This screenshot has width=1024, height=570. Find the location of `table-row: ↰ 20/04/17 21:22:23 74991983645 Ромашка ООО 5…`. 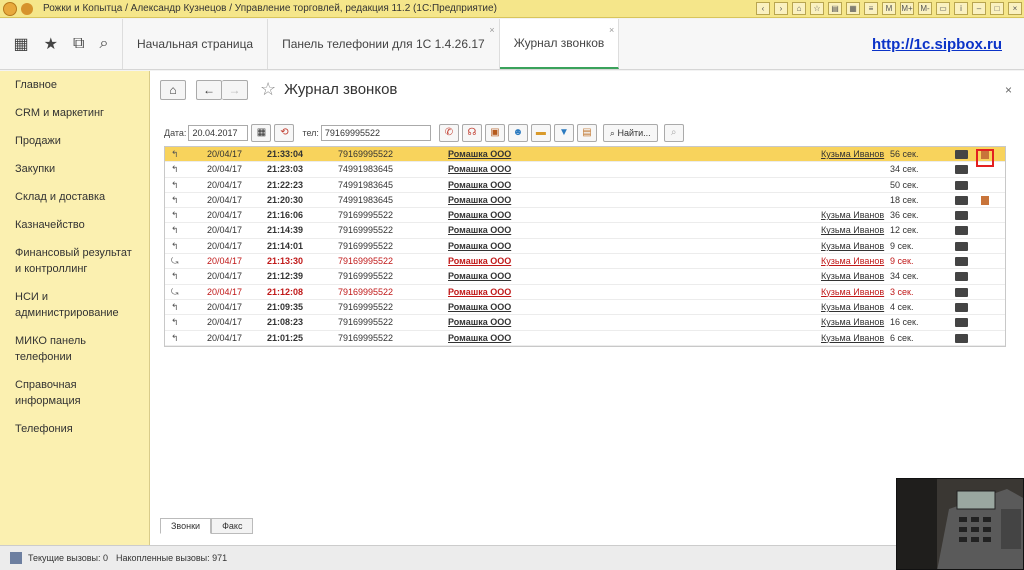

table-row: ↰ 20/04/17 21:22:23 74991983645 Ромашка ООО 5… is located at coordinates (585, 185).